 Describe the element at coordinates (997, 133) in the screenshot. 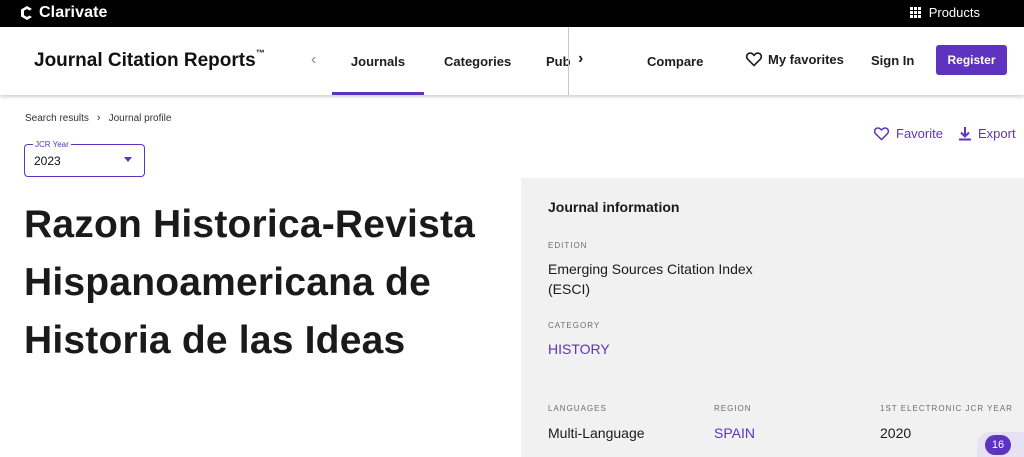

I see `export-label: Export` at that location.